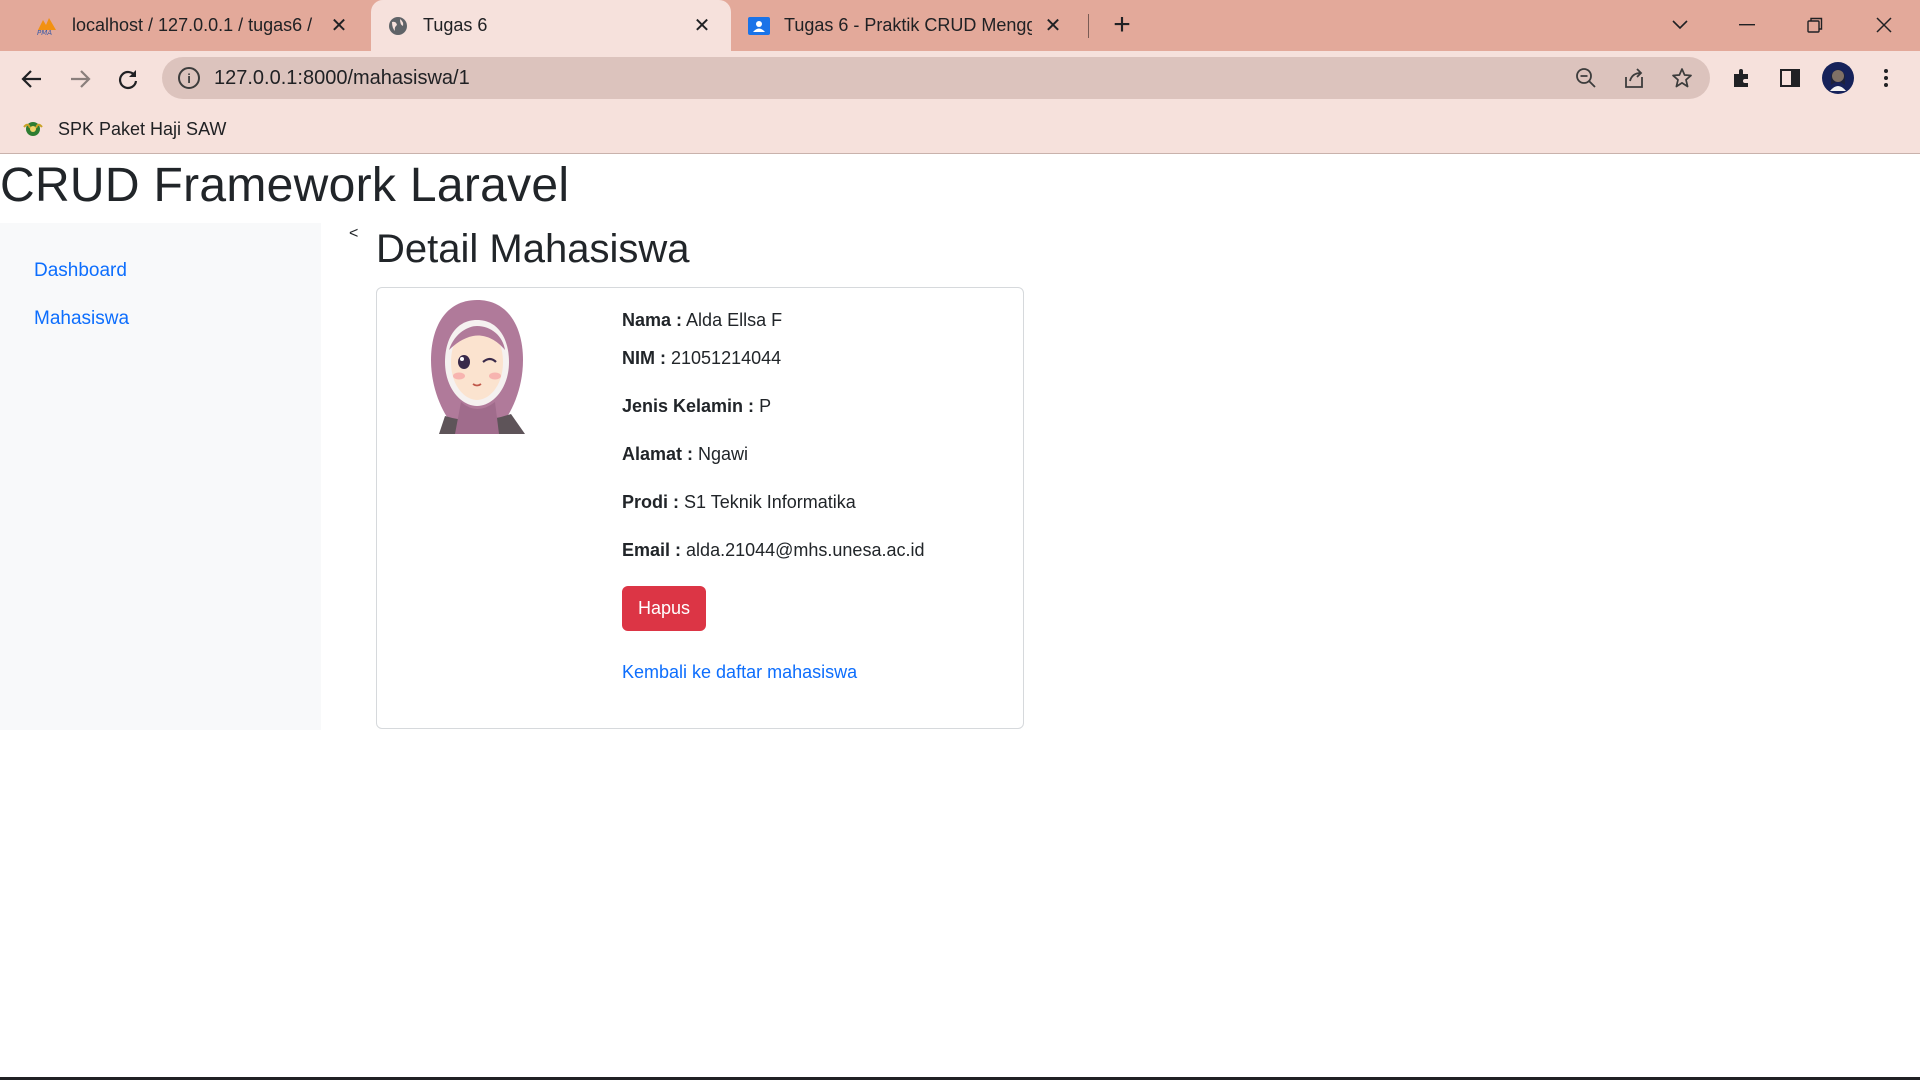  Describe the element at coordinates (142, 128) in the screenshot. I see `bookmark-label: SPK Paket Haji SAW` at that location.